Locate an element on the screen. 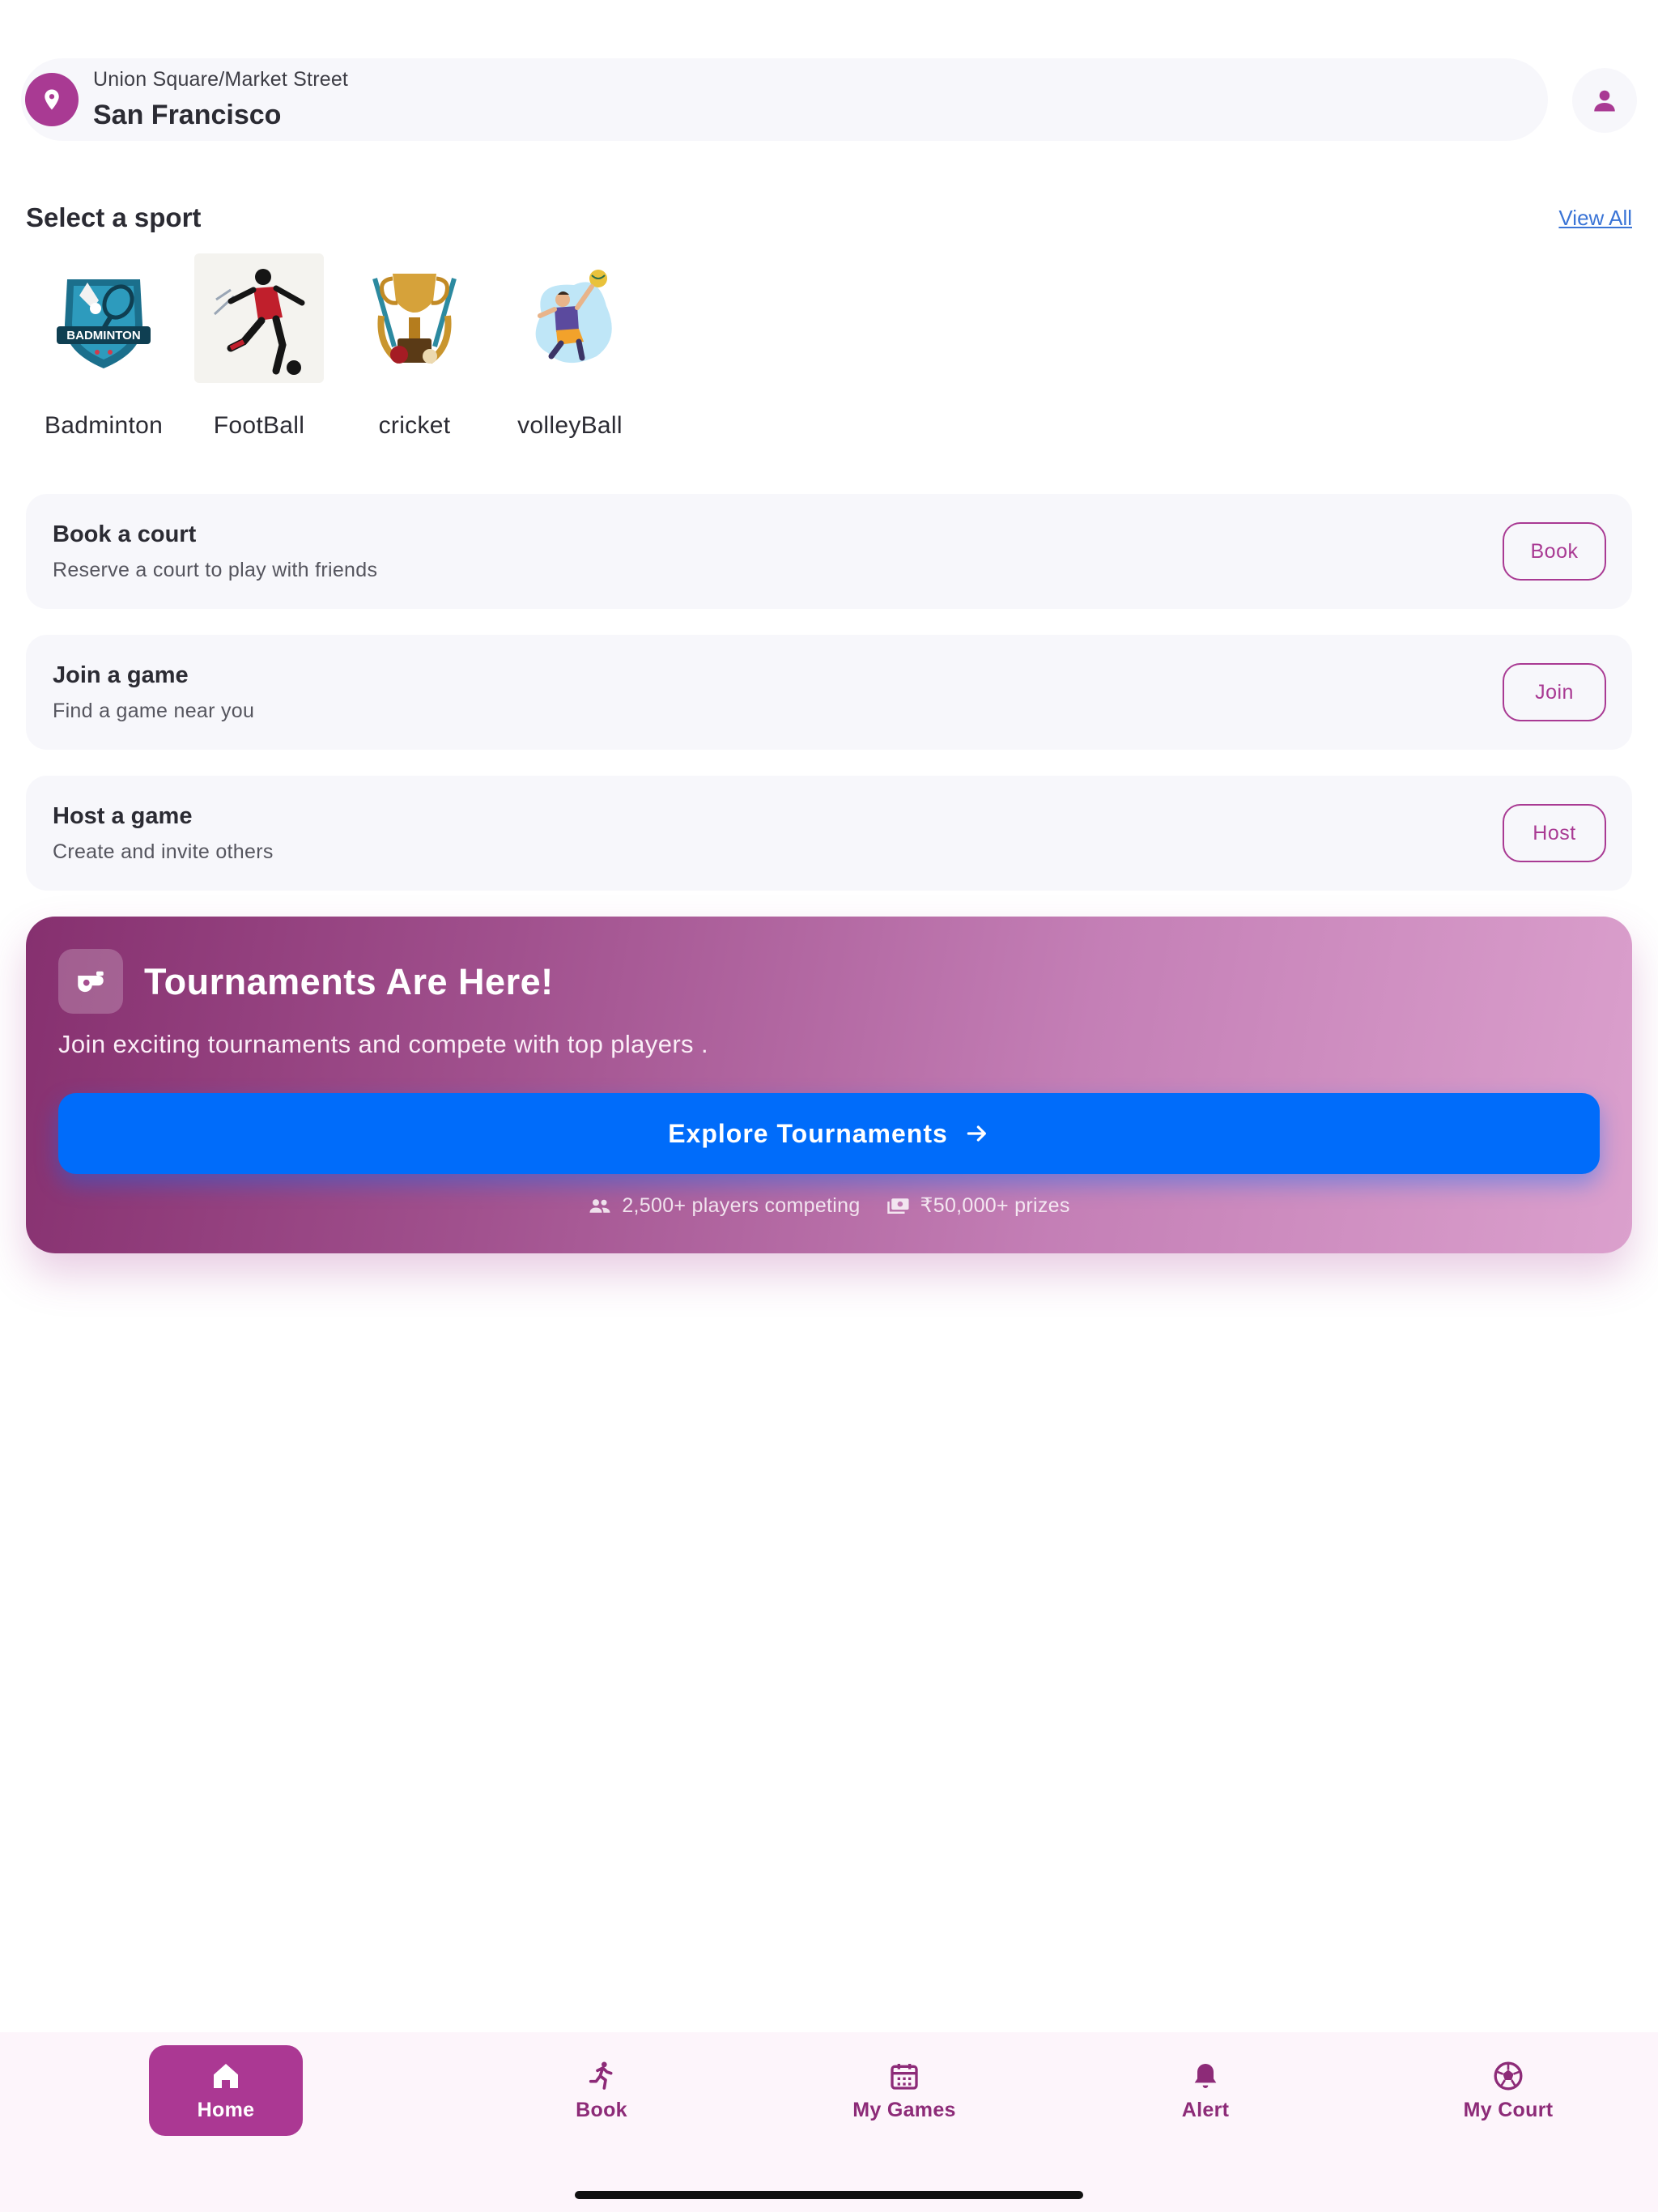 Image resolution: width=1658 pixels, height=2212 pixels. players-stat: 2,500+ players competing is located at coordinates (724, 1205).